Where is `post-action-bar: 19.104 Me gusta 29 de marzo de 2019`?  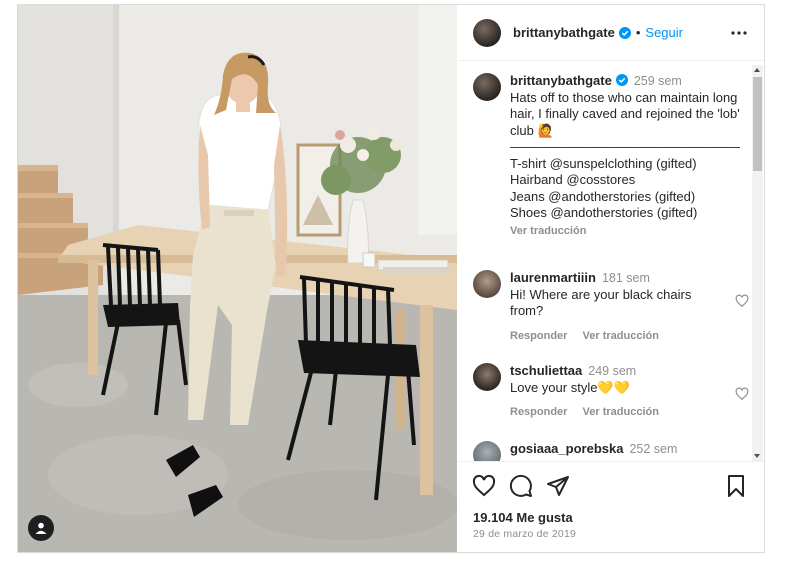
post-action-bar: 19.104 Me gusta 29 de marzo de 2019 is located at coordinates (611, 507).